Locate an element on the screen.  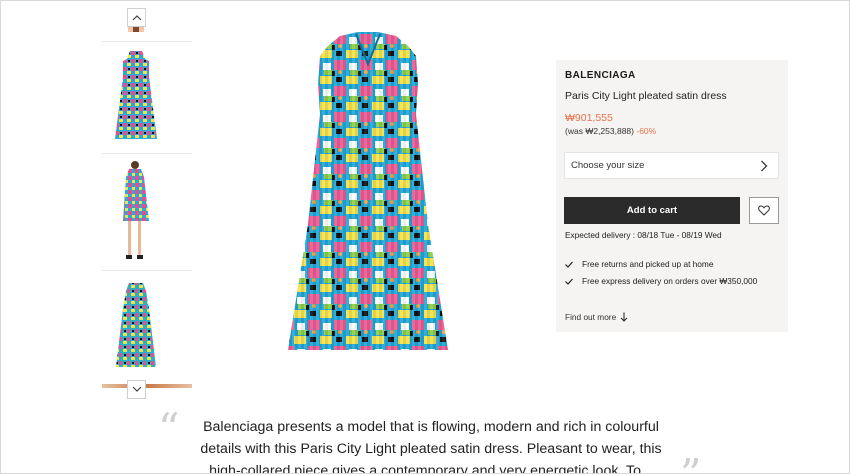
feature-item: Free returns and picked up at home is located at coordinates (639, 264).